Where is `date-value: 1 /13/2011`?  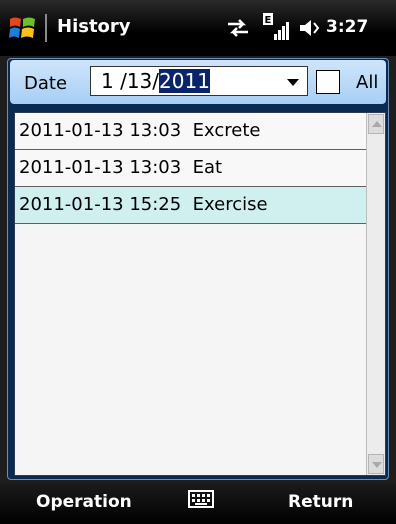 date-value: 1 /13/2011 is located at coordinates (155, 81).